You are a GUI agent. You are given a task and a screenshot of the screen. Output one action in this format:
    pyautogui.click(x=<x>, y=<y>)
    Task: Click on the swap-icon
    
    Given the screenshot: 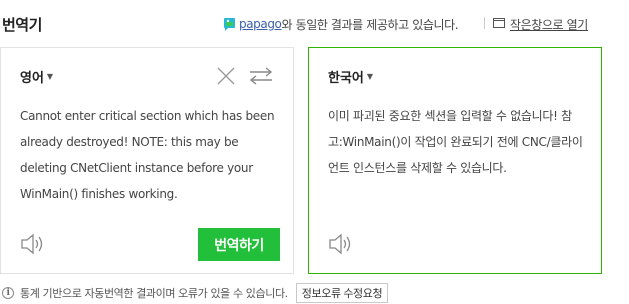 What is the action you would take?
    pyautogui.click(x=261, y=76)
    